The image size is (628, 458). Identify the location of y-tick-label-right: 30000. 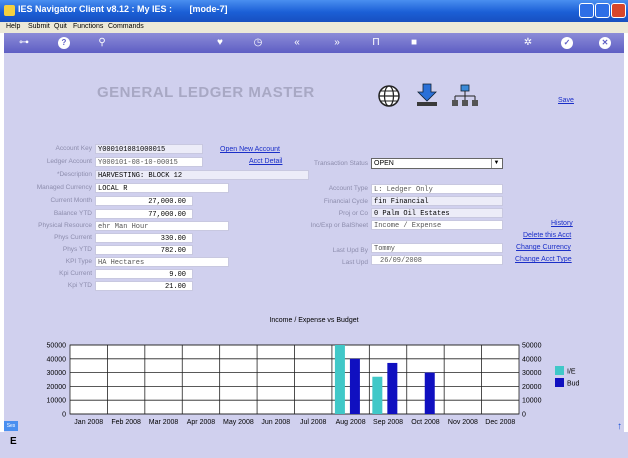
(532, 373).